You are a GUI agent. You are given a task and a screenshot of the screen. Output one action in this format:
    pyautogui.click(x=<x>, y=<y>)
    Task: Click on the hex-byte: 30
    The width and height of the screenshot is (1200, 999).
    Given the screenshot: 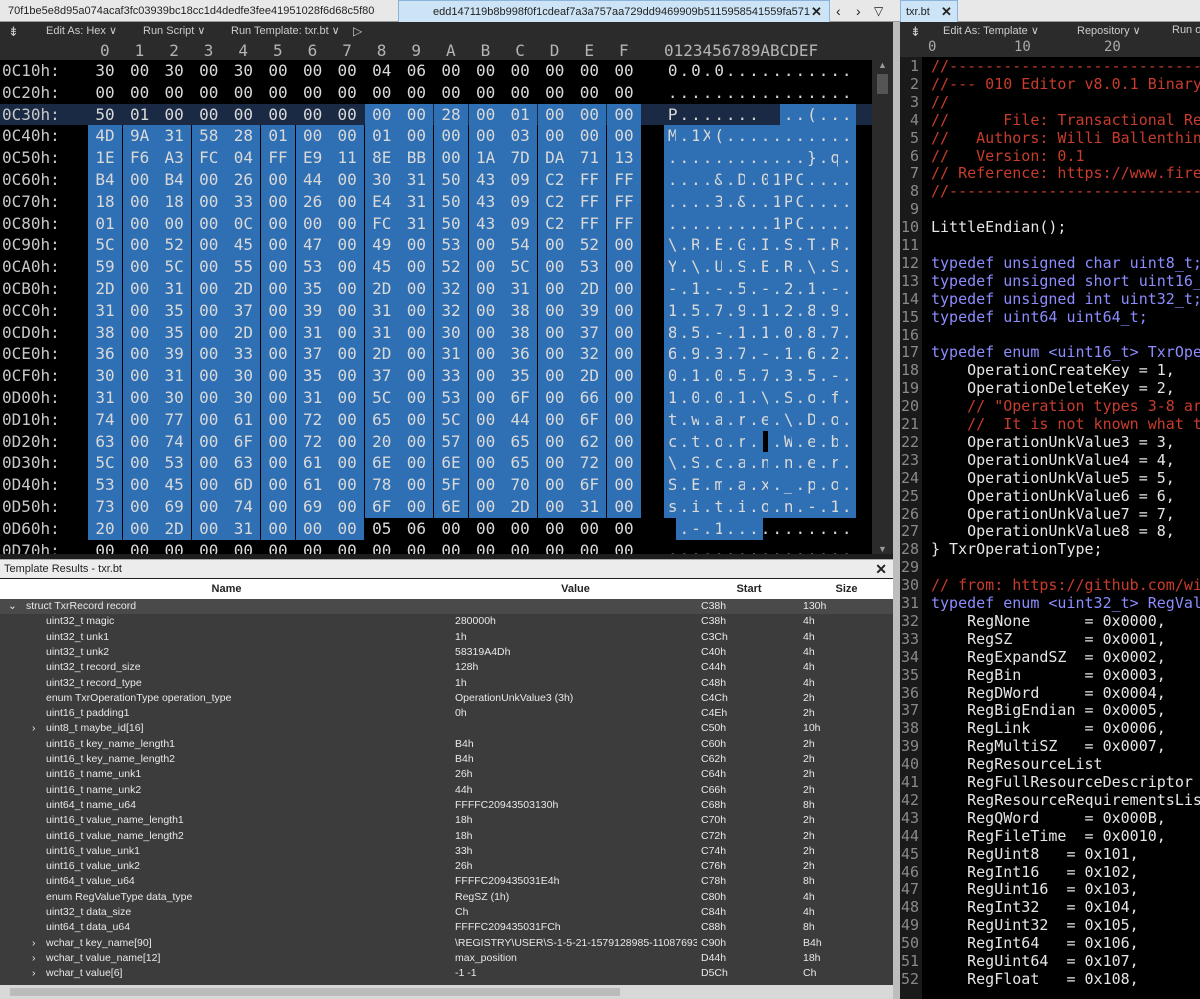 What is the action you would take?
    pyautogui.click(x=243, y=398)
    